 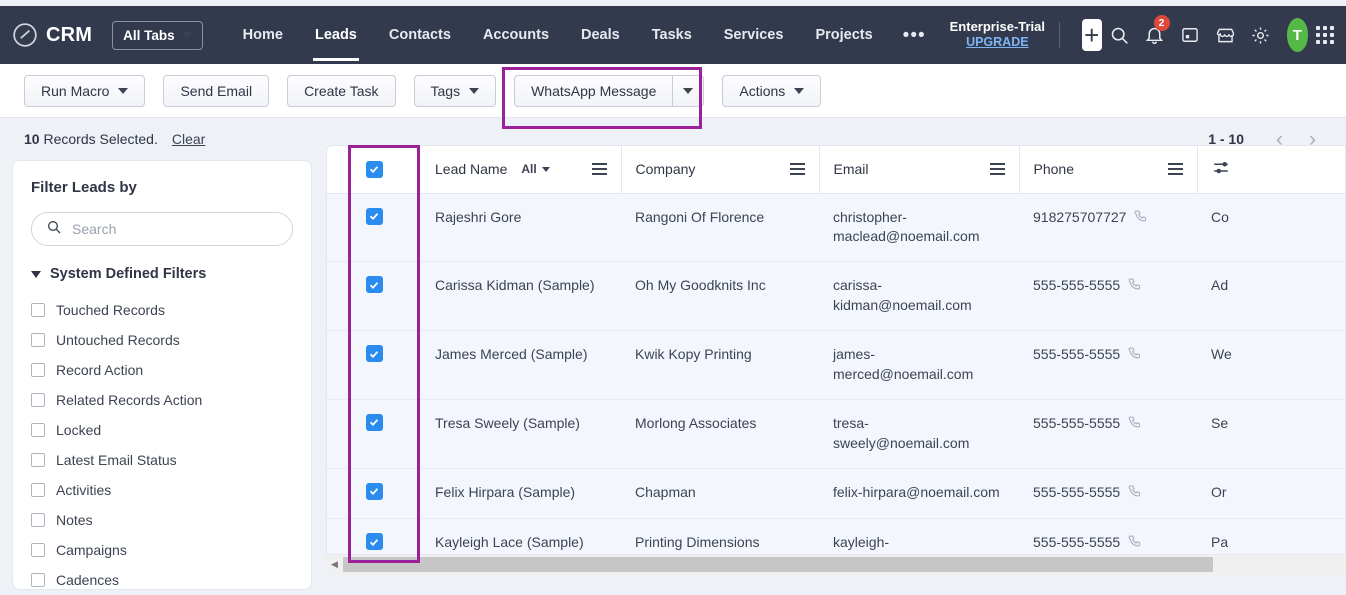 I want to click on horizontal-scrollbar: ◀, so click(x=836, y=564).